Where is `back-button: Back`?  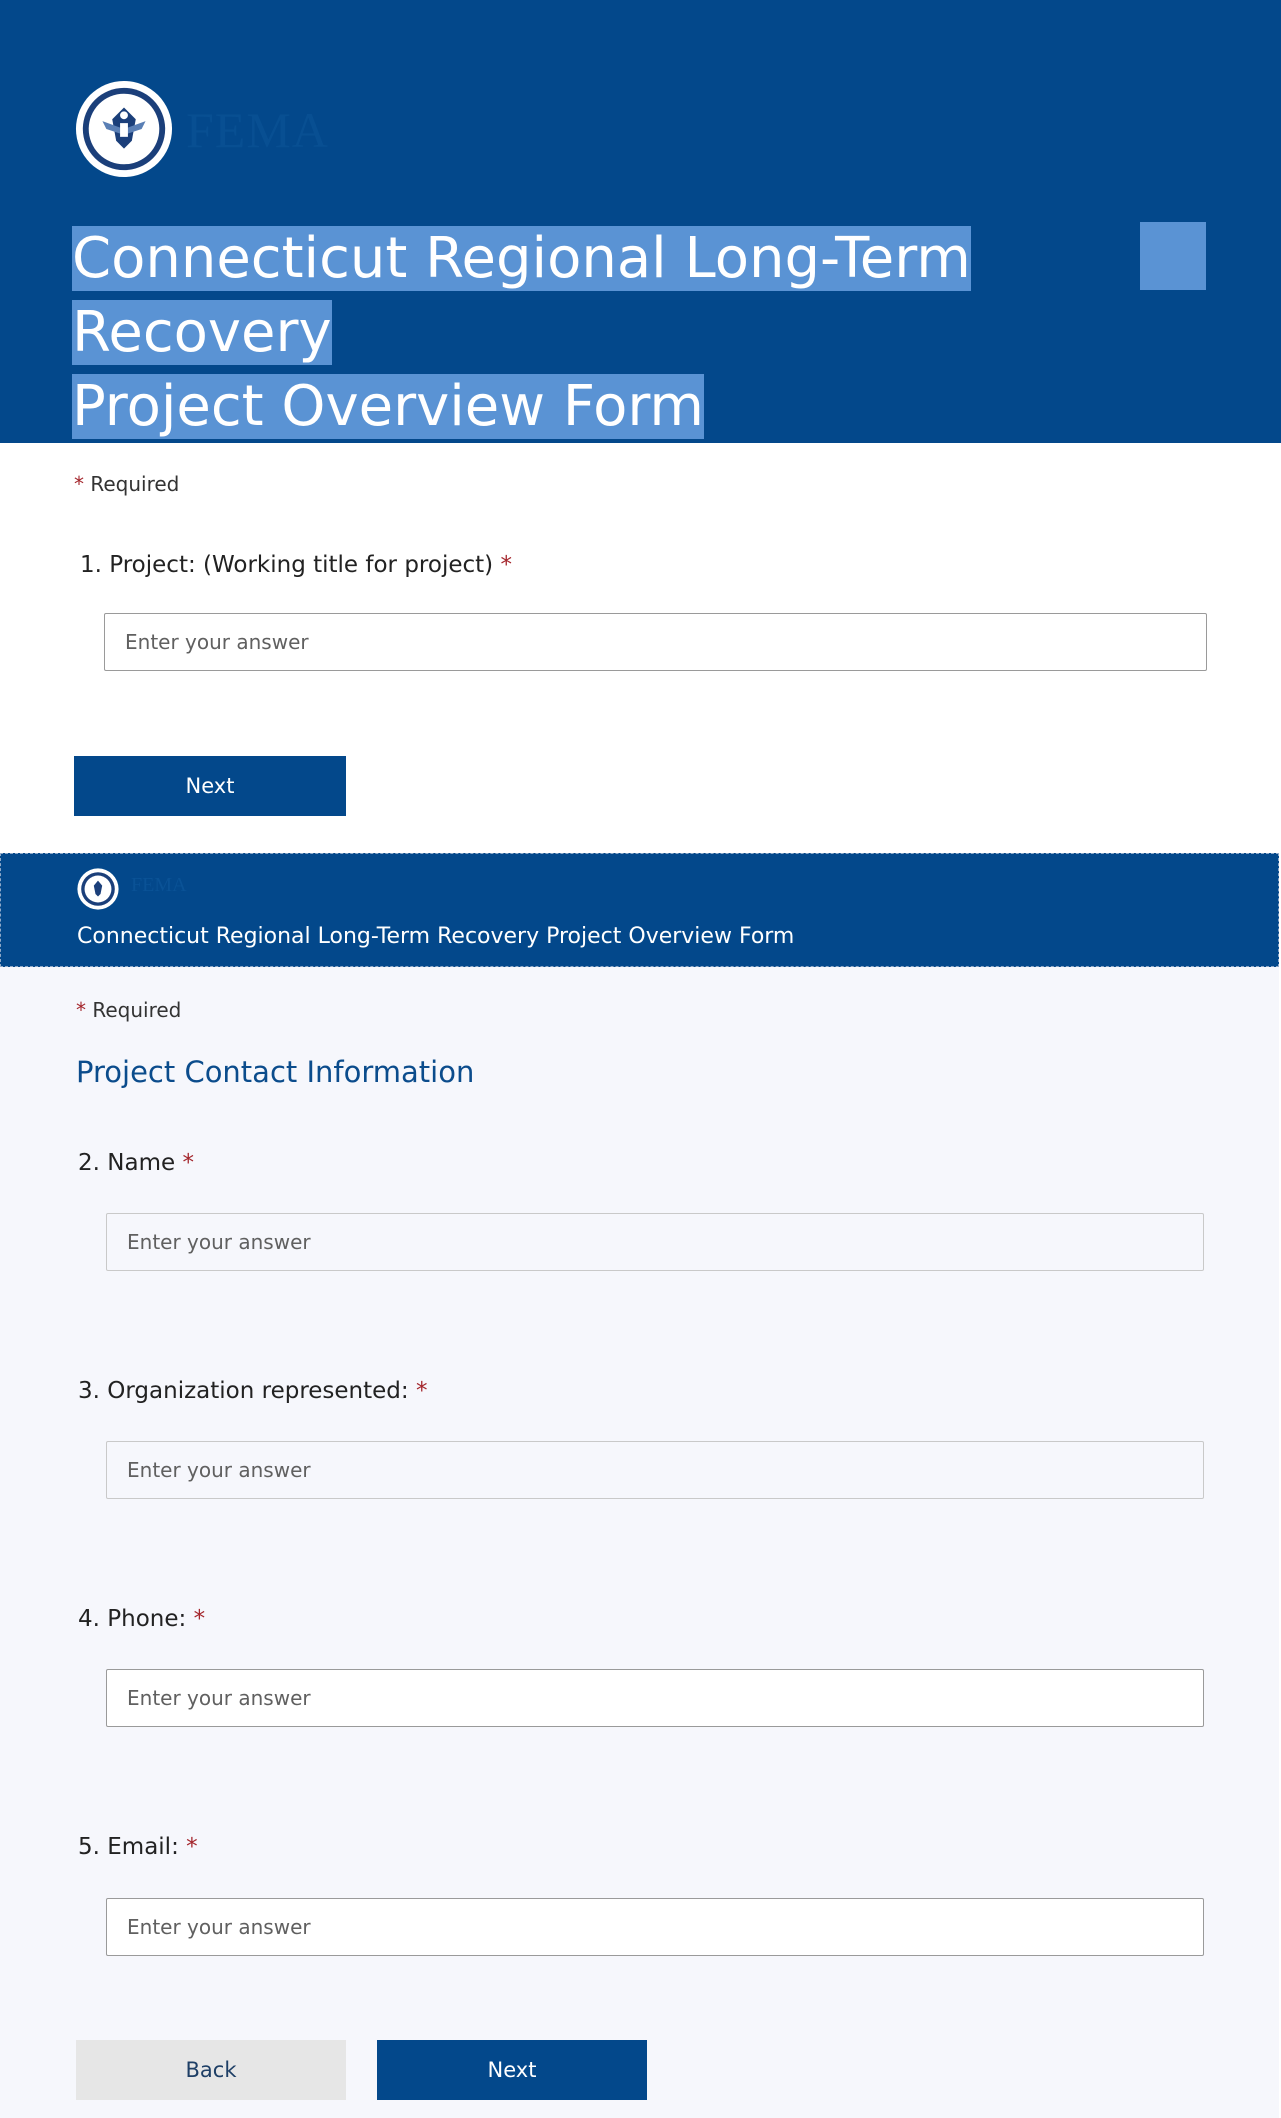
back-button: Back is located at coordinates (211, 2070).